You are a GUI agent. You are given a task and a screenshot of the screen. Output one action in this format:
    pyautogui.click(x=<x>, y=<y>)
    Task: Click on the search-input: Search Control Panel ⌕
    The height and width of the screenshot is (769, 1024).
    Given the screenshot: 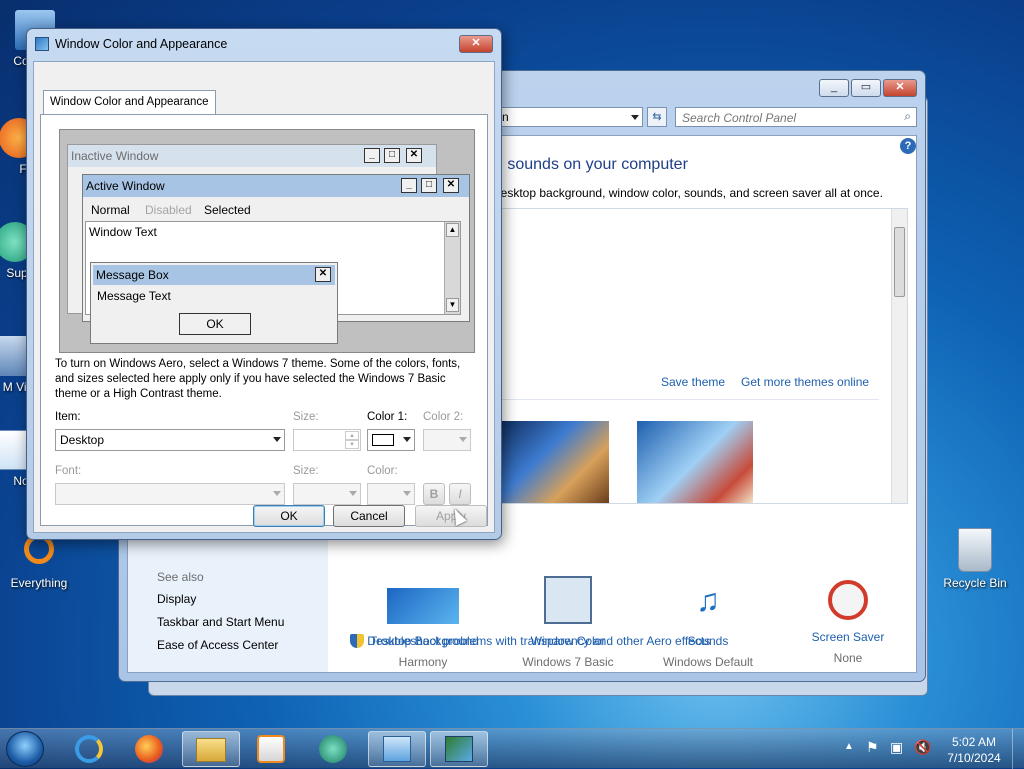 What is the action you would take?
    pyautogui.click(x=796, y=117)
    